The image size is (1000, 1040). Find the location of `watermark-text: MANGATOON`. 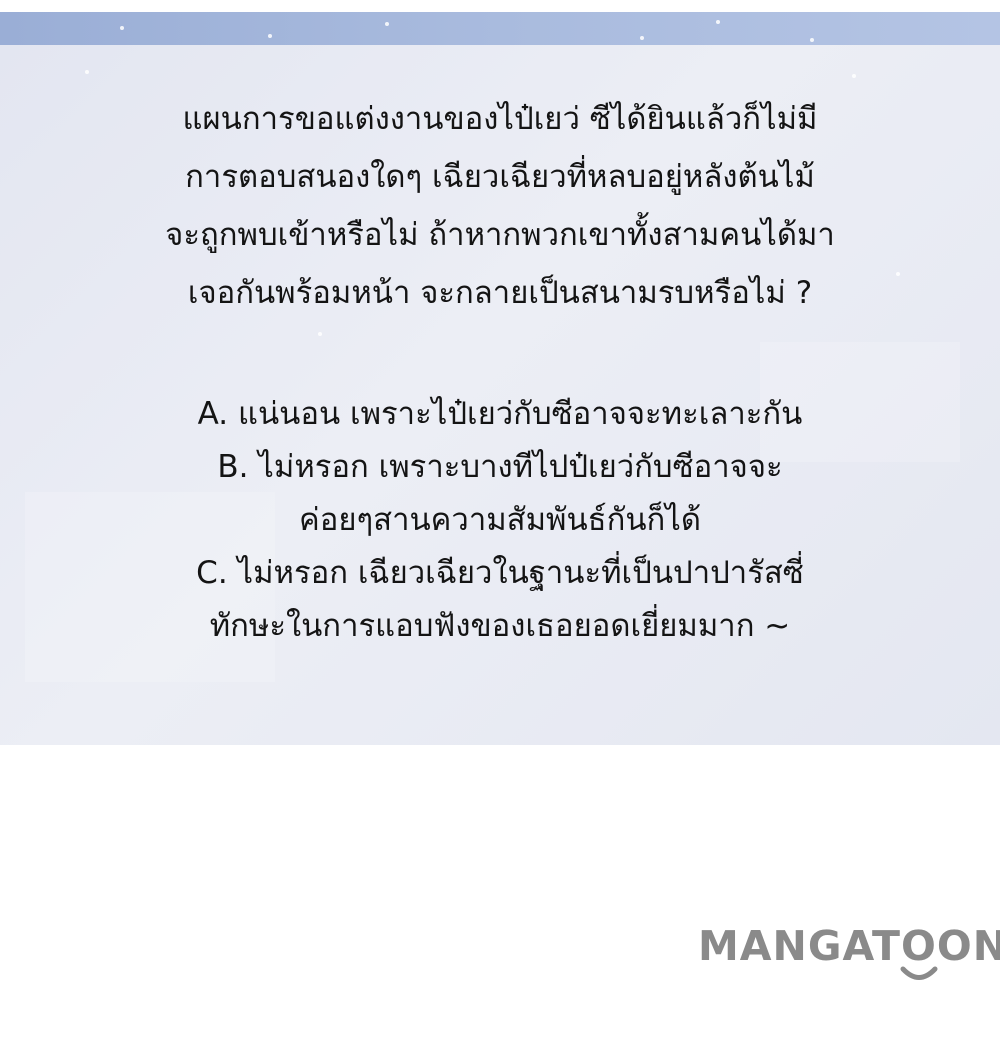

watermark-text: MANGATOON is located at coordinates (849, 946).